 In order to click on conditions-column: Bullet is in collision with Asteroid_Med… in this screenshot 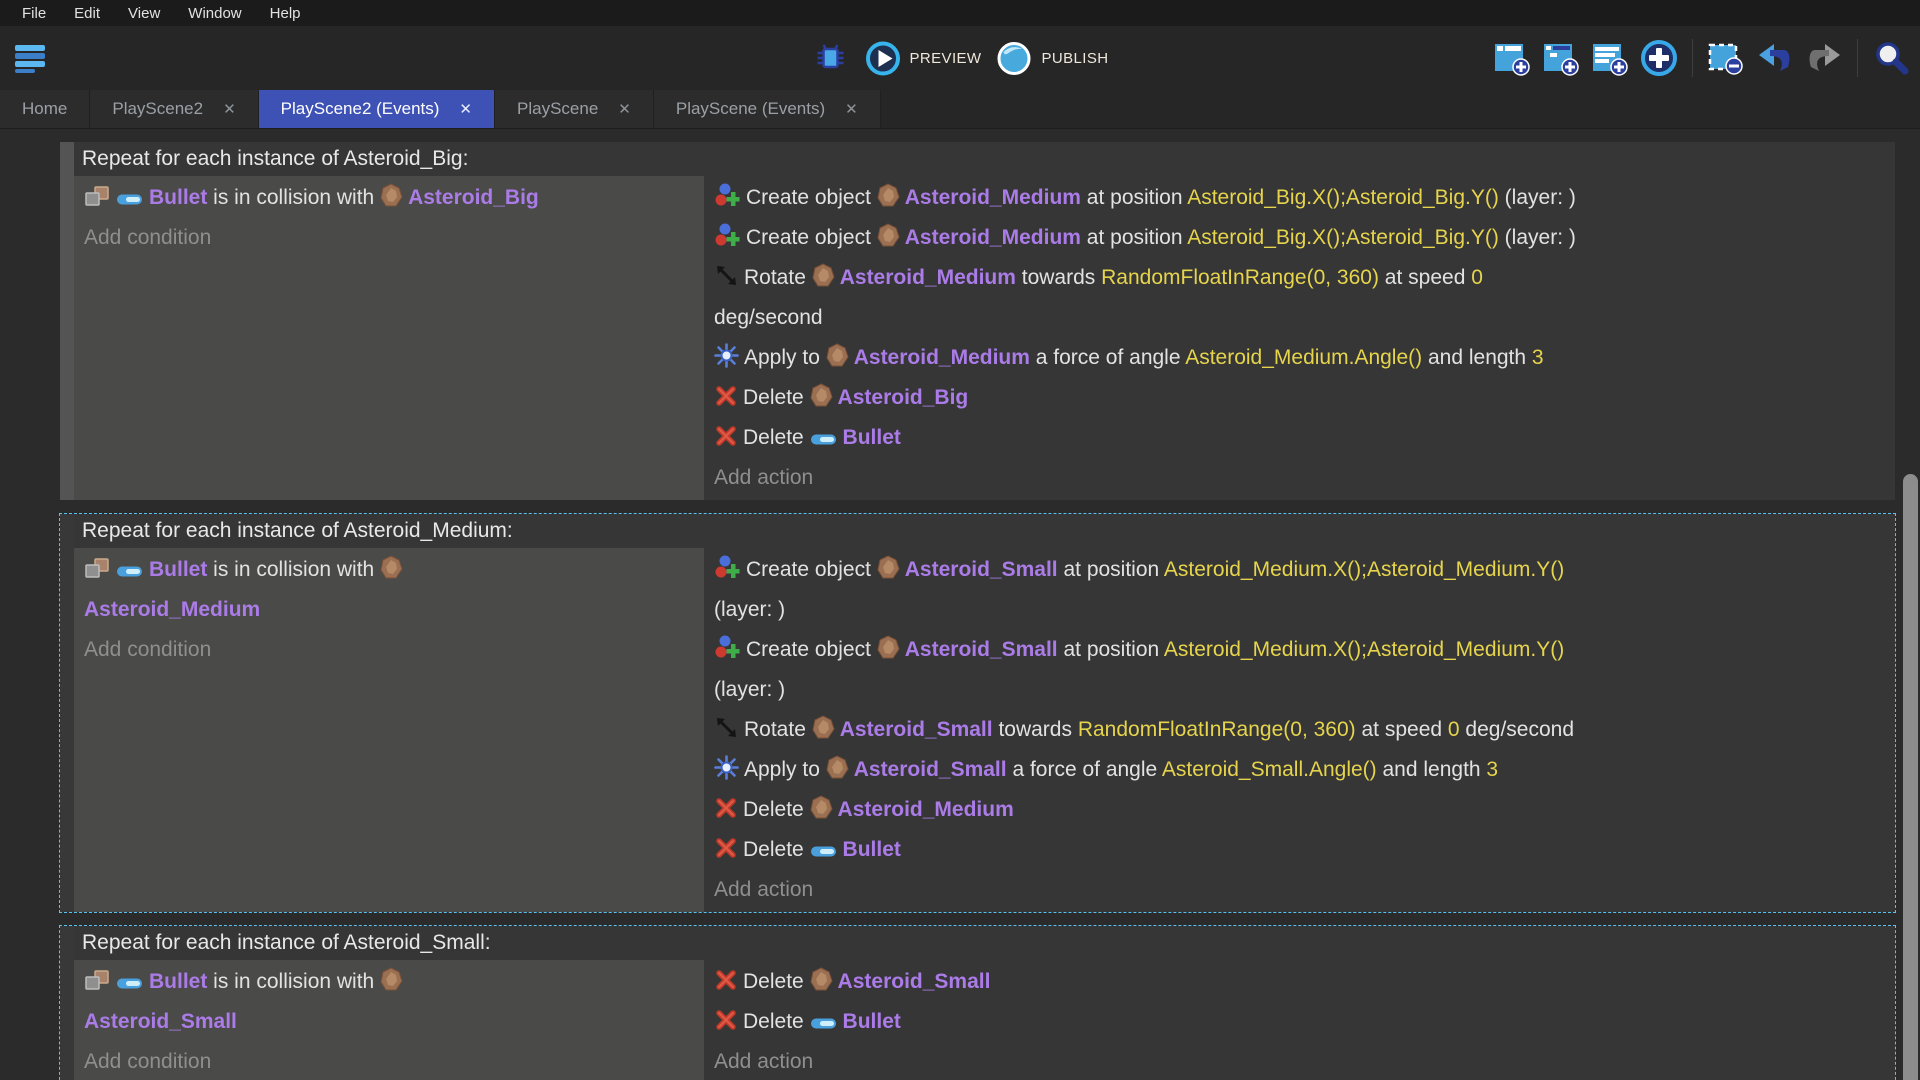, I will do `click(389, 730)`.